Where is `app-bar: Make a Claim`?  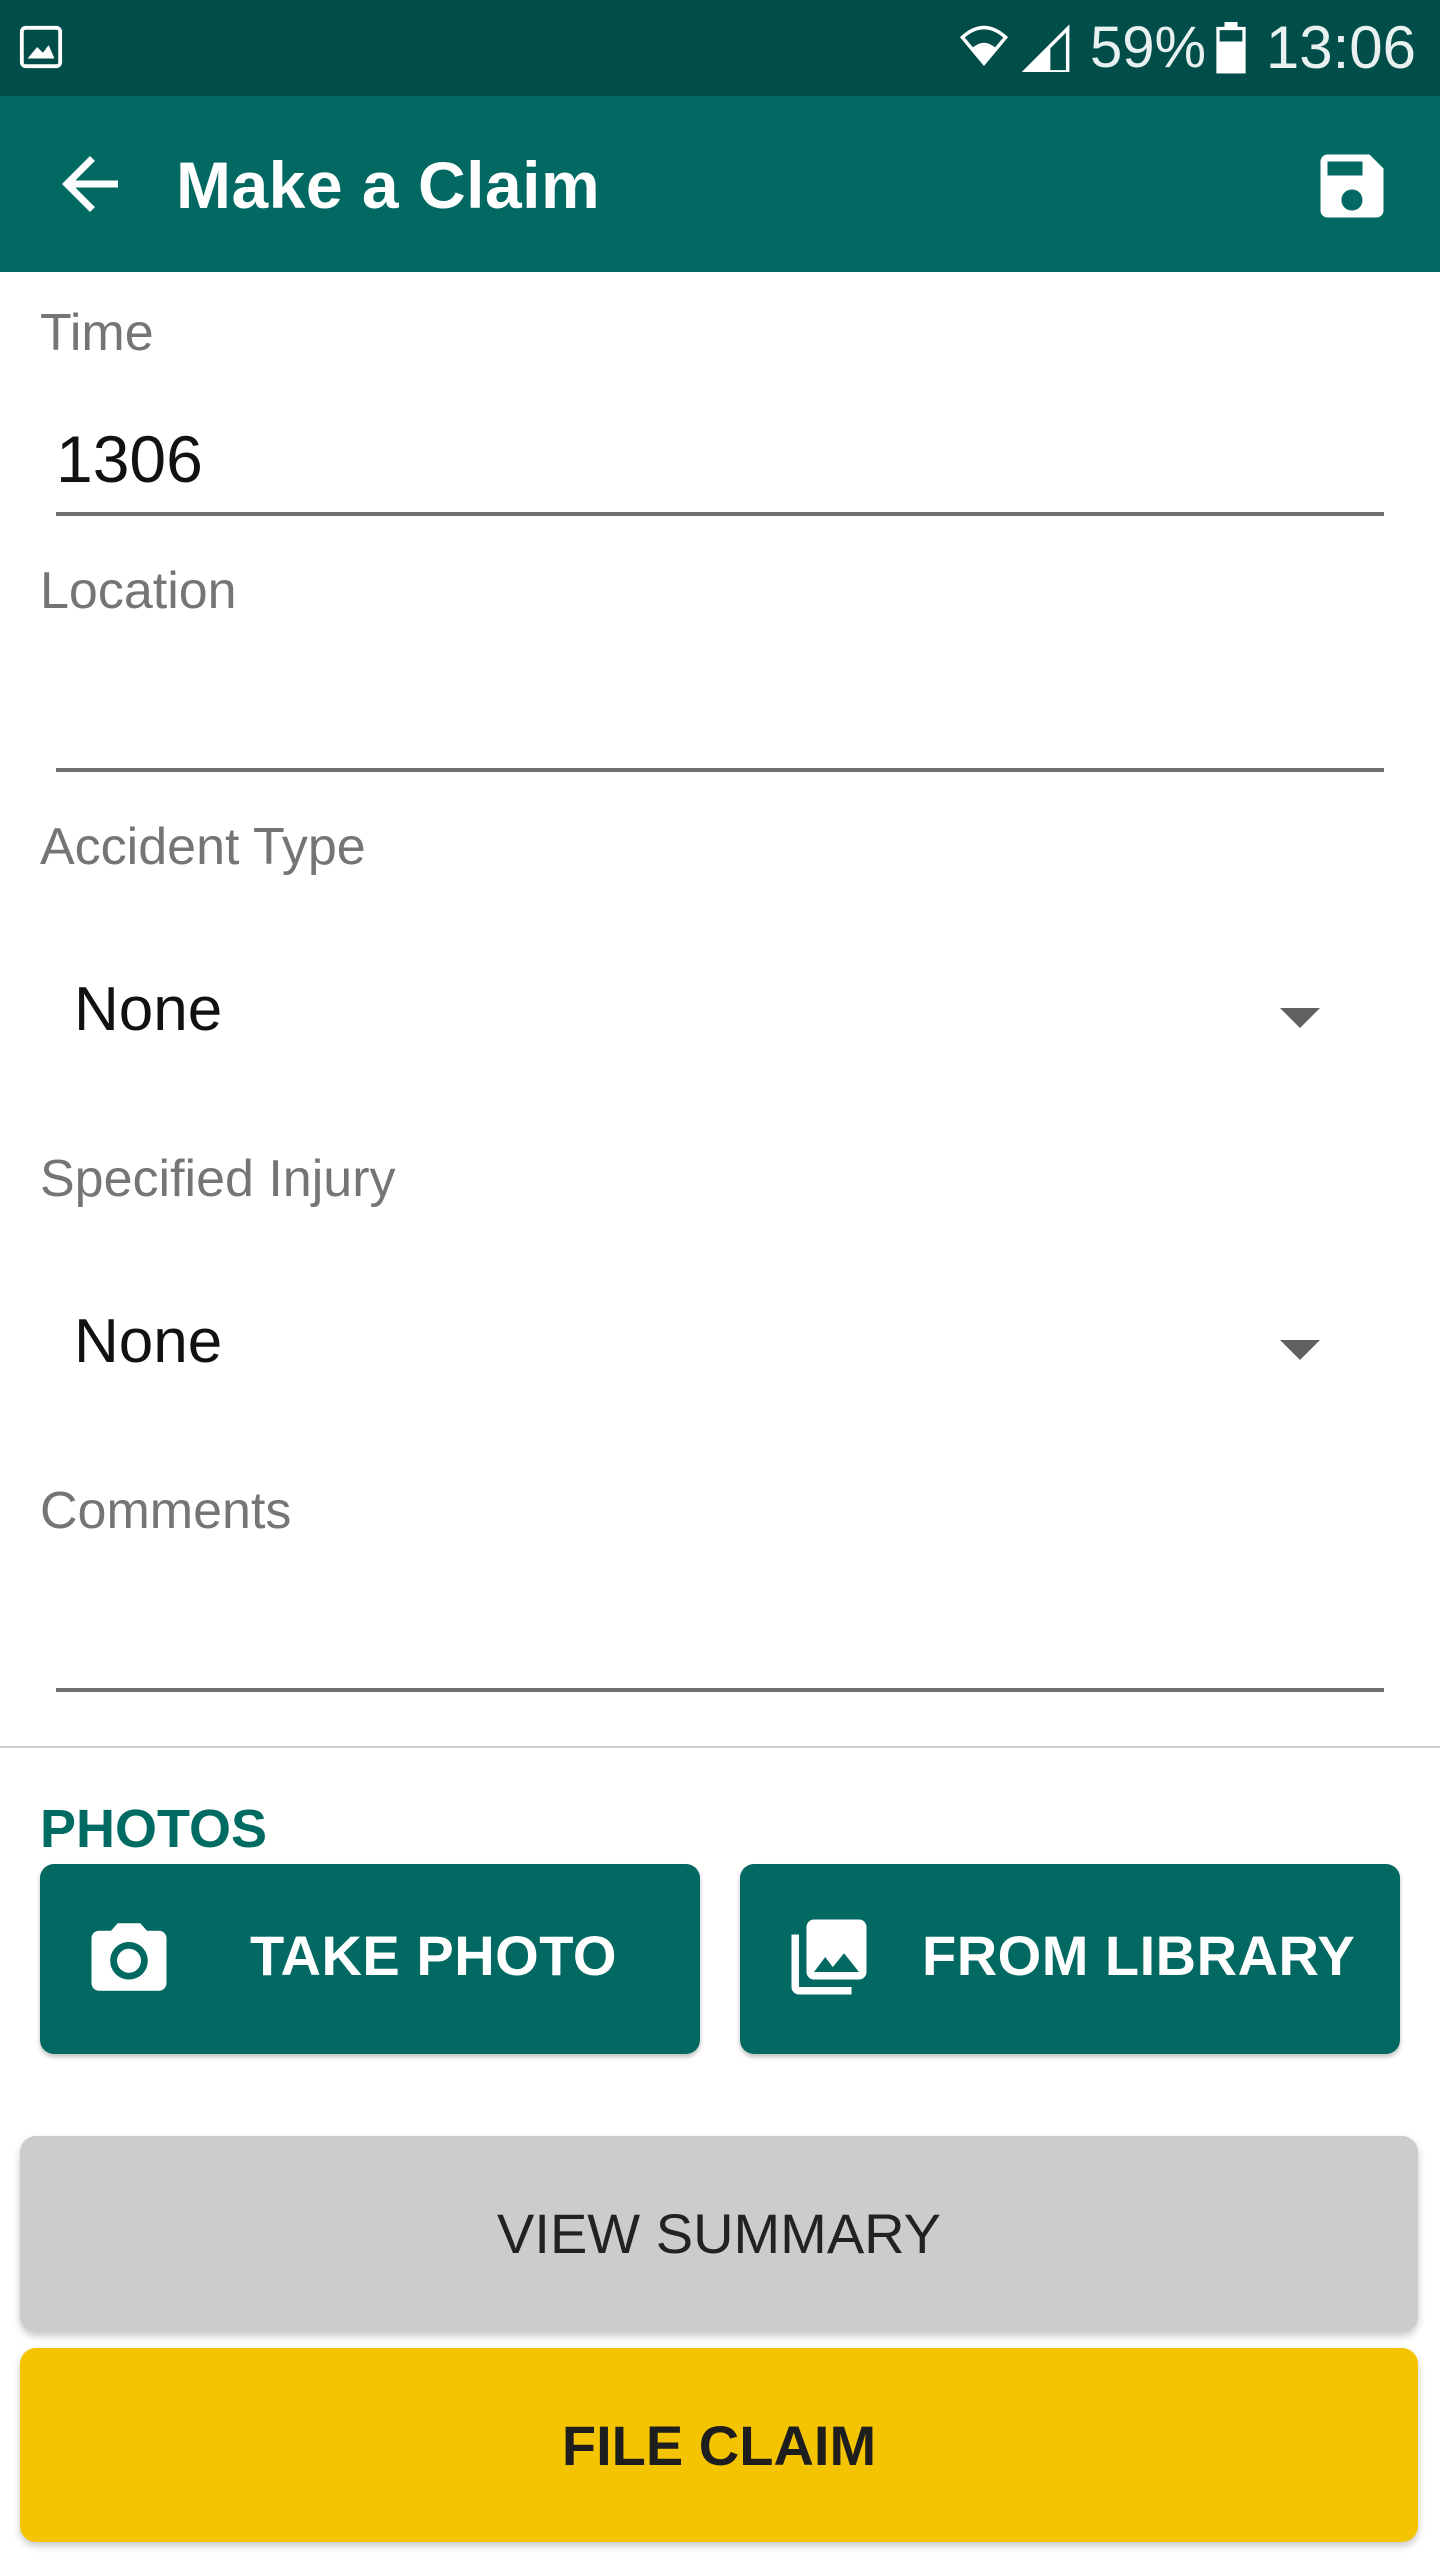 app-bar: Make a Claim is located at coordinates (720, 184).